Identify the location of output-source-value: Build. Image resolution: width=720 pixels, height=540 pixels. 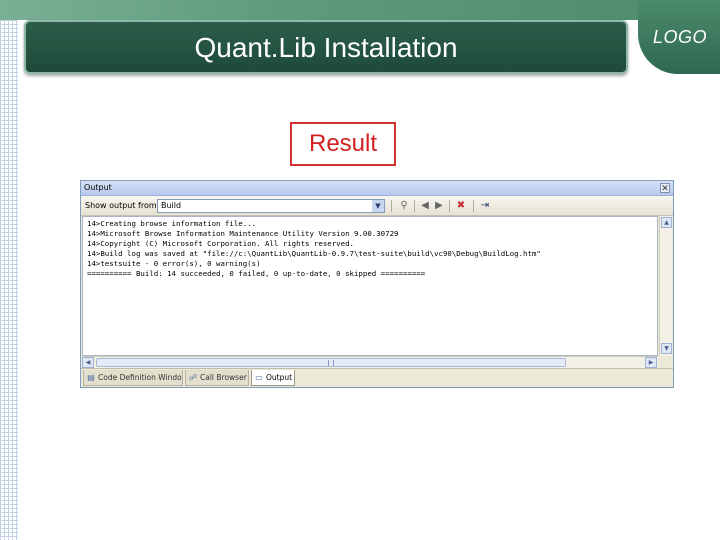
(171, 205).